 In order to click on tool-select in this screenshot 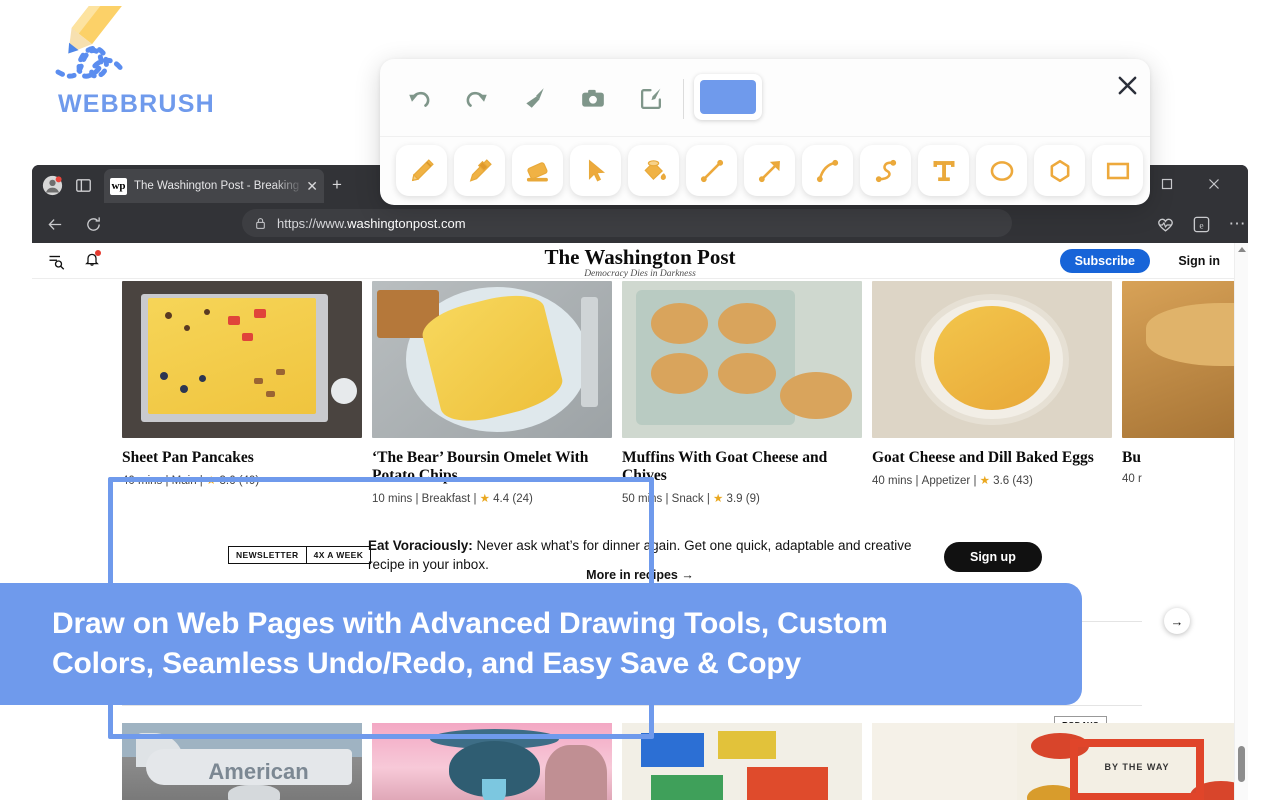, I will do `click(595, 170)`.